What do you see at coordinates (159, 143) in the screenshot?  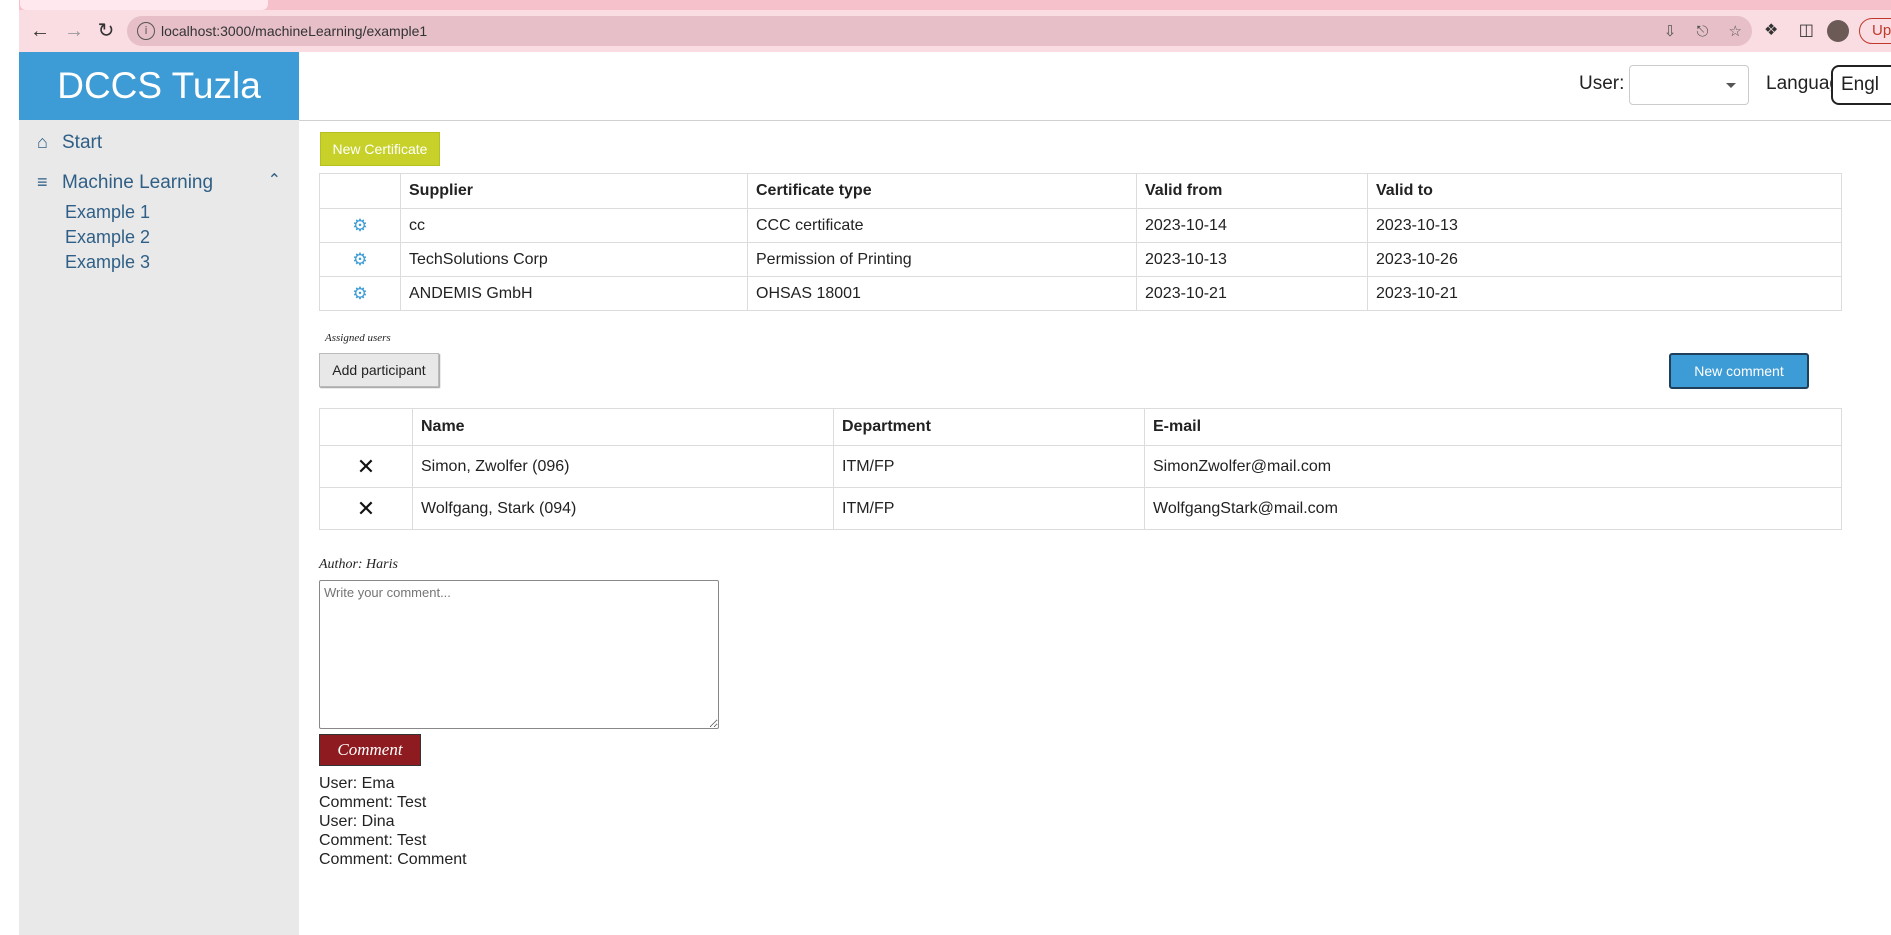 I see `sidebar-item-start: ⌂ Start` at bounding box center [159, 143].